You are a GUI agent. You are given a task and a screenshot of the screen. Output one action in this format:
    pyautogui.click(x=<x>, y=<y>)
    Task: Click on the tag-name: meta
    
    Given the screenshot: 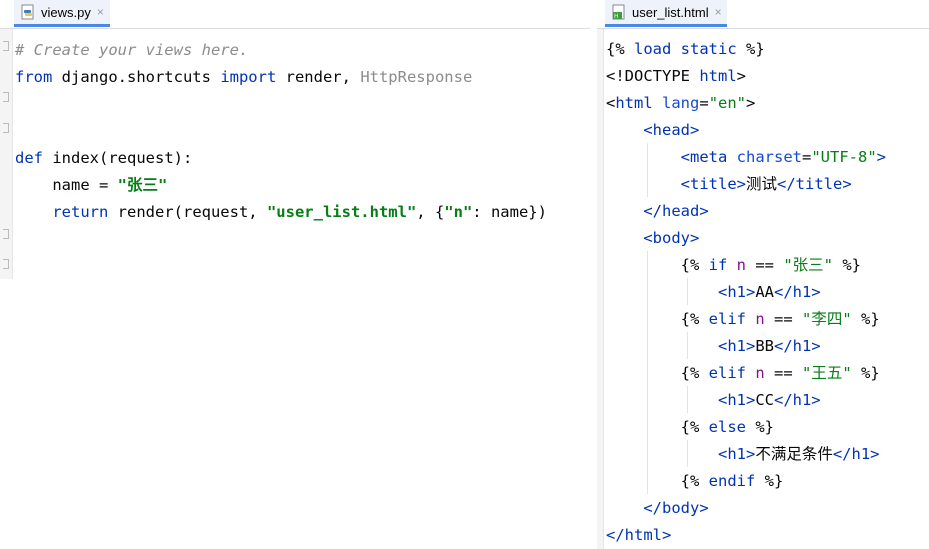 What is the action you would take?
    pyautogui.click(x=713, y=157)
    